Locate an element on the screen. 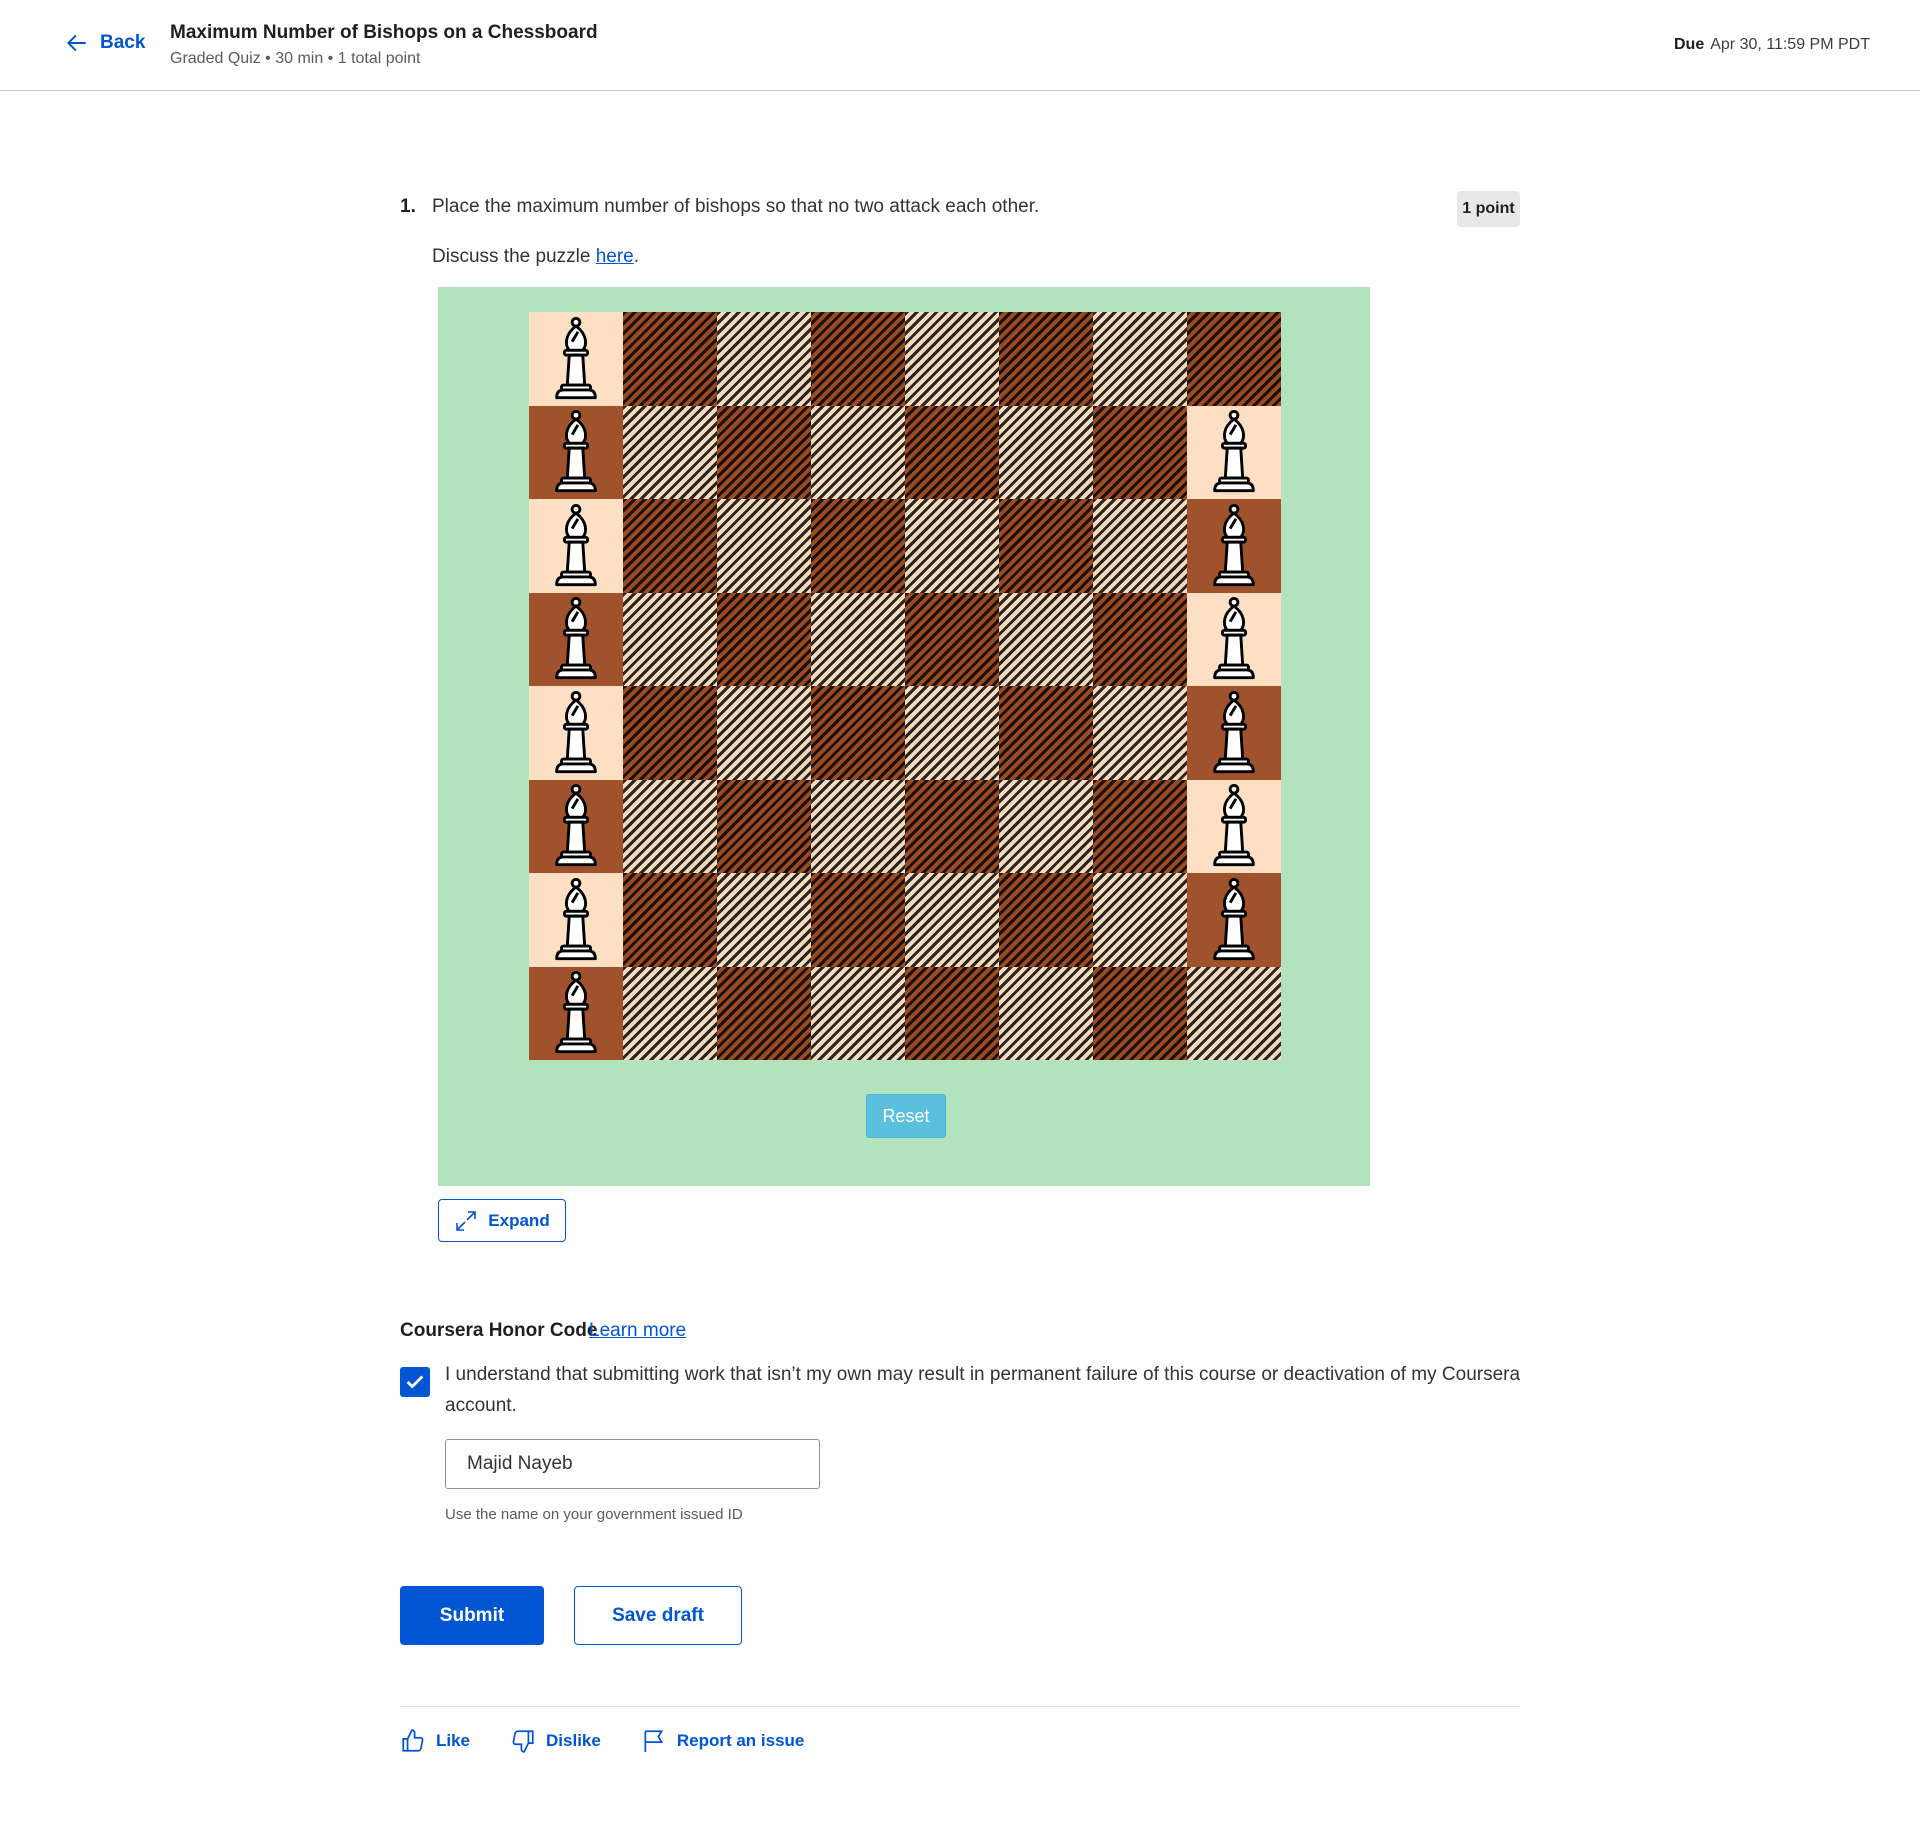 The width and height of the screenshot is (1920, 1847). dislike-button: Dislike is located at coordinates (555, 1741).